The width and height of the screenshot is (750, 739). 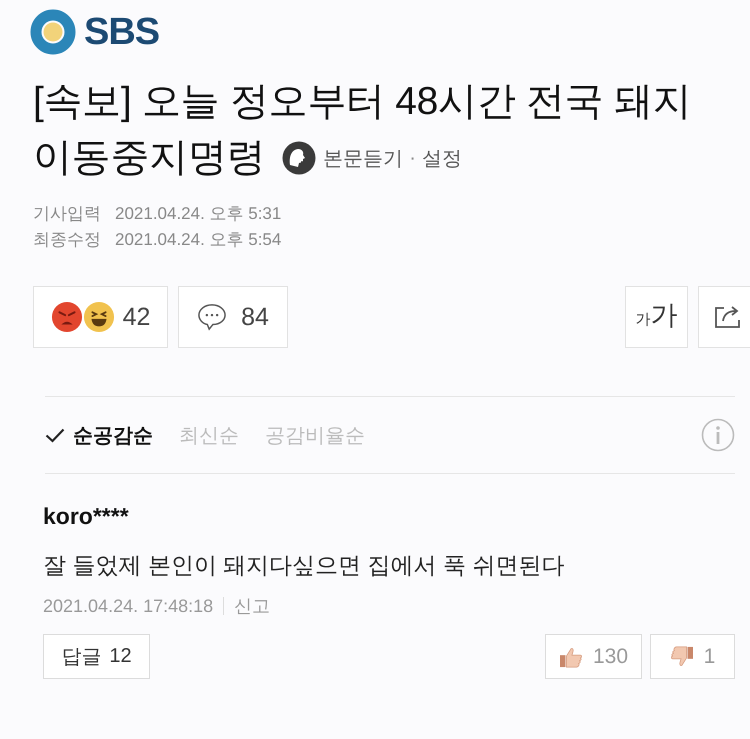 What do you see at coordinates (303, 565) in the screenshot?
I see `comment-text: 잘 들었제 본인이 돼지다싶으면 집에서 푹 쉬면된다` at bounding box center [303, 565].